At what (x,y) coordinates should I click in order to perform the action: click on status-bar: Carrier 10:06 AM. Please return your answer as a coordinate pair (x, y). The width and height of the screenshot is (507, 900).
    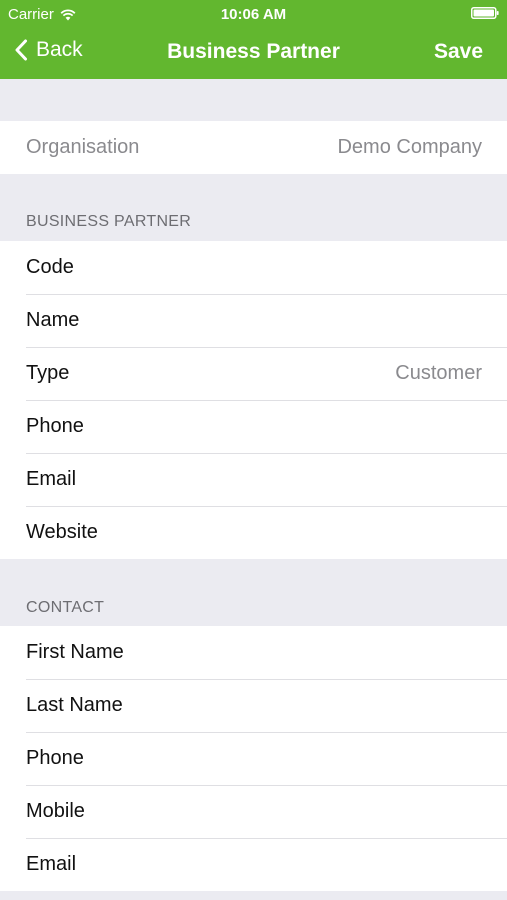
    Looking at the image, I should click on (253, 13).